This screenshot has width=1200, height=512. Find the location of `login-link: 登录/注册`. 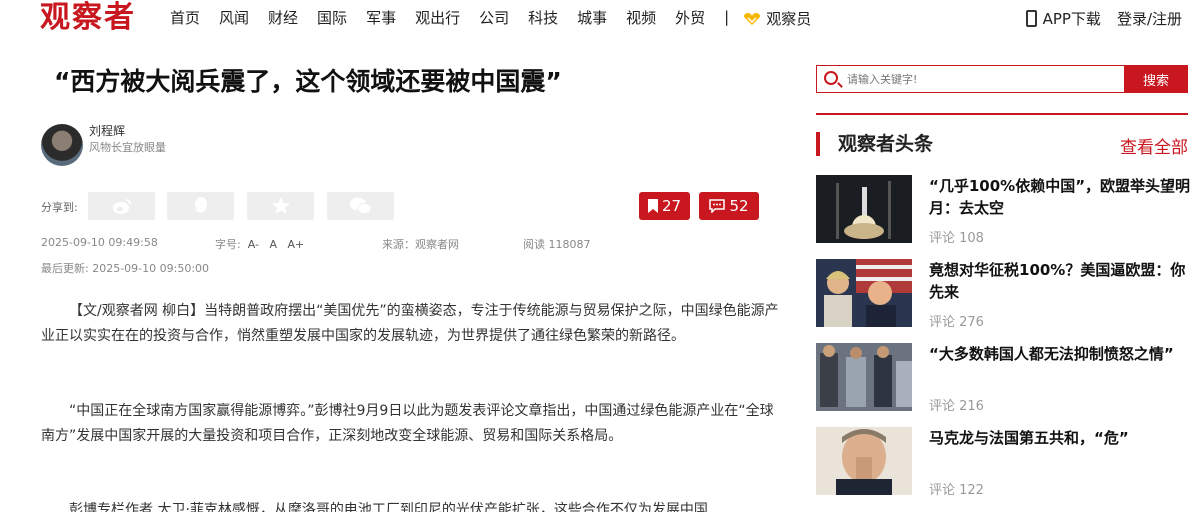

login-link: 登录/注册 is located at coordinates (1149, 18).